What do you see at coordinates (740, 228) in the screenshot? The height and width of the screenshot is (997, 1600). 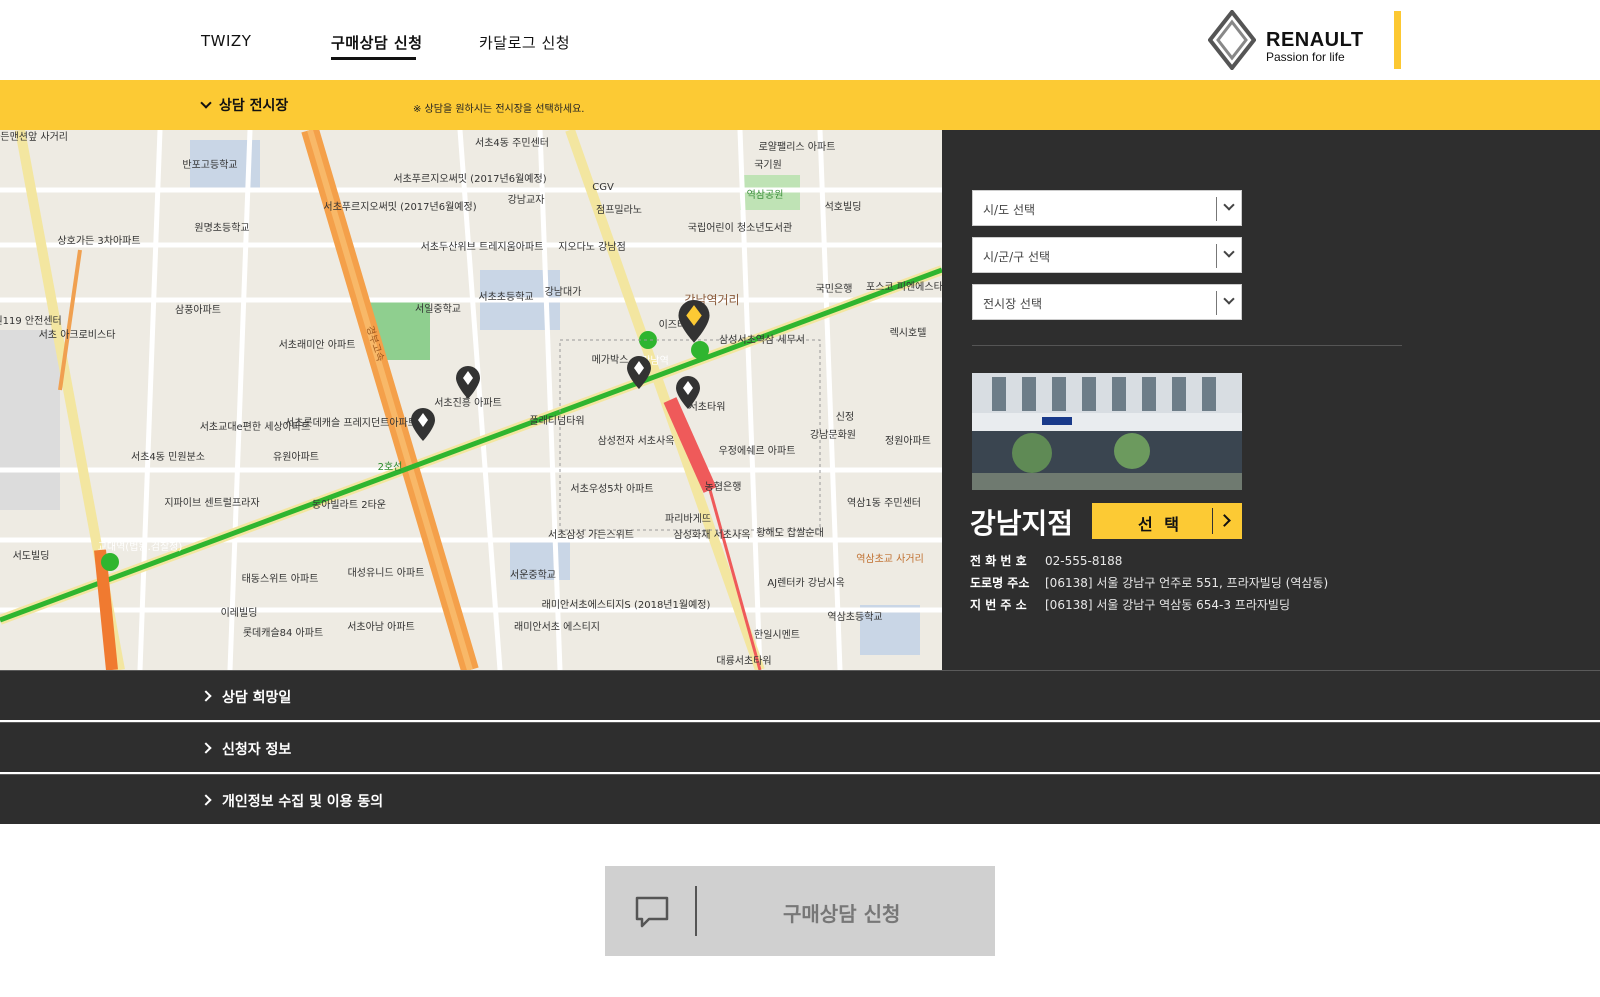 I see `map-label: 국립어린이 청소년도서관` at bounding box center [740, 228].